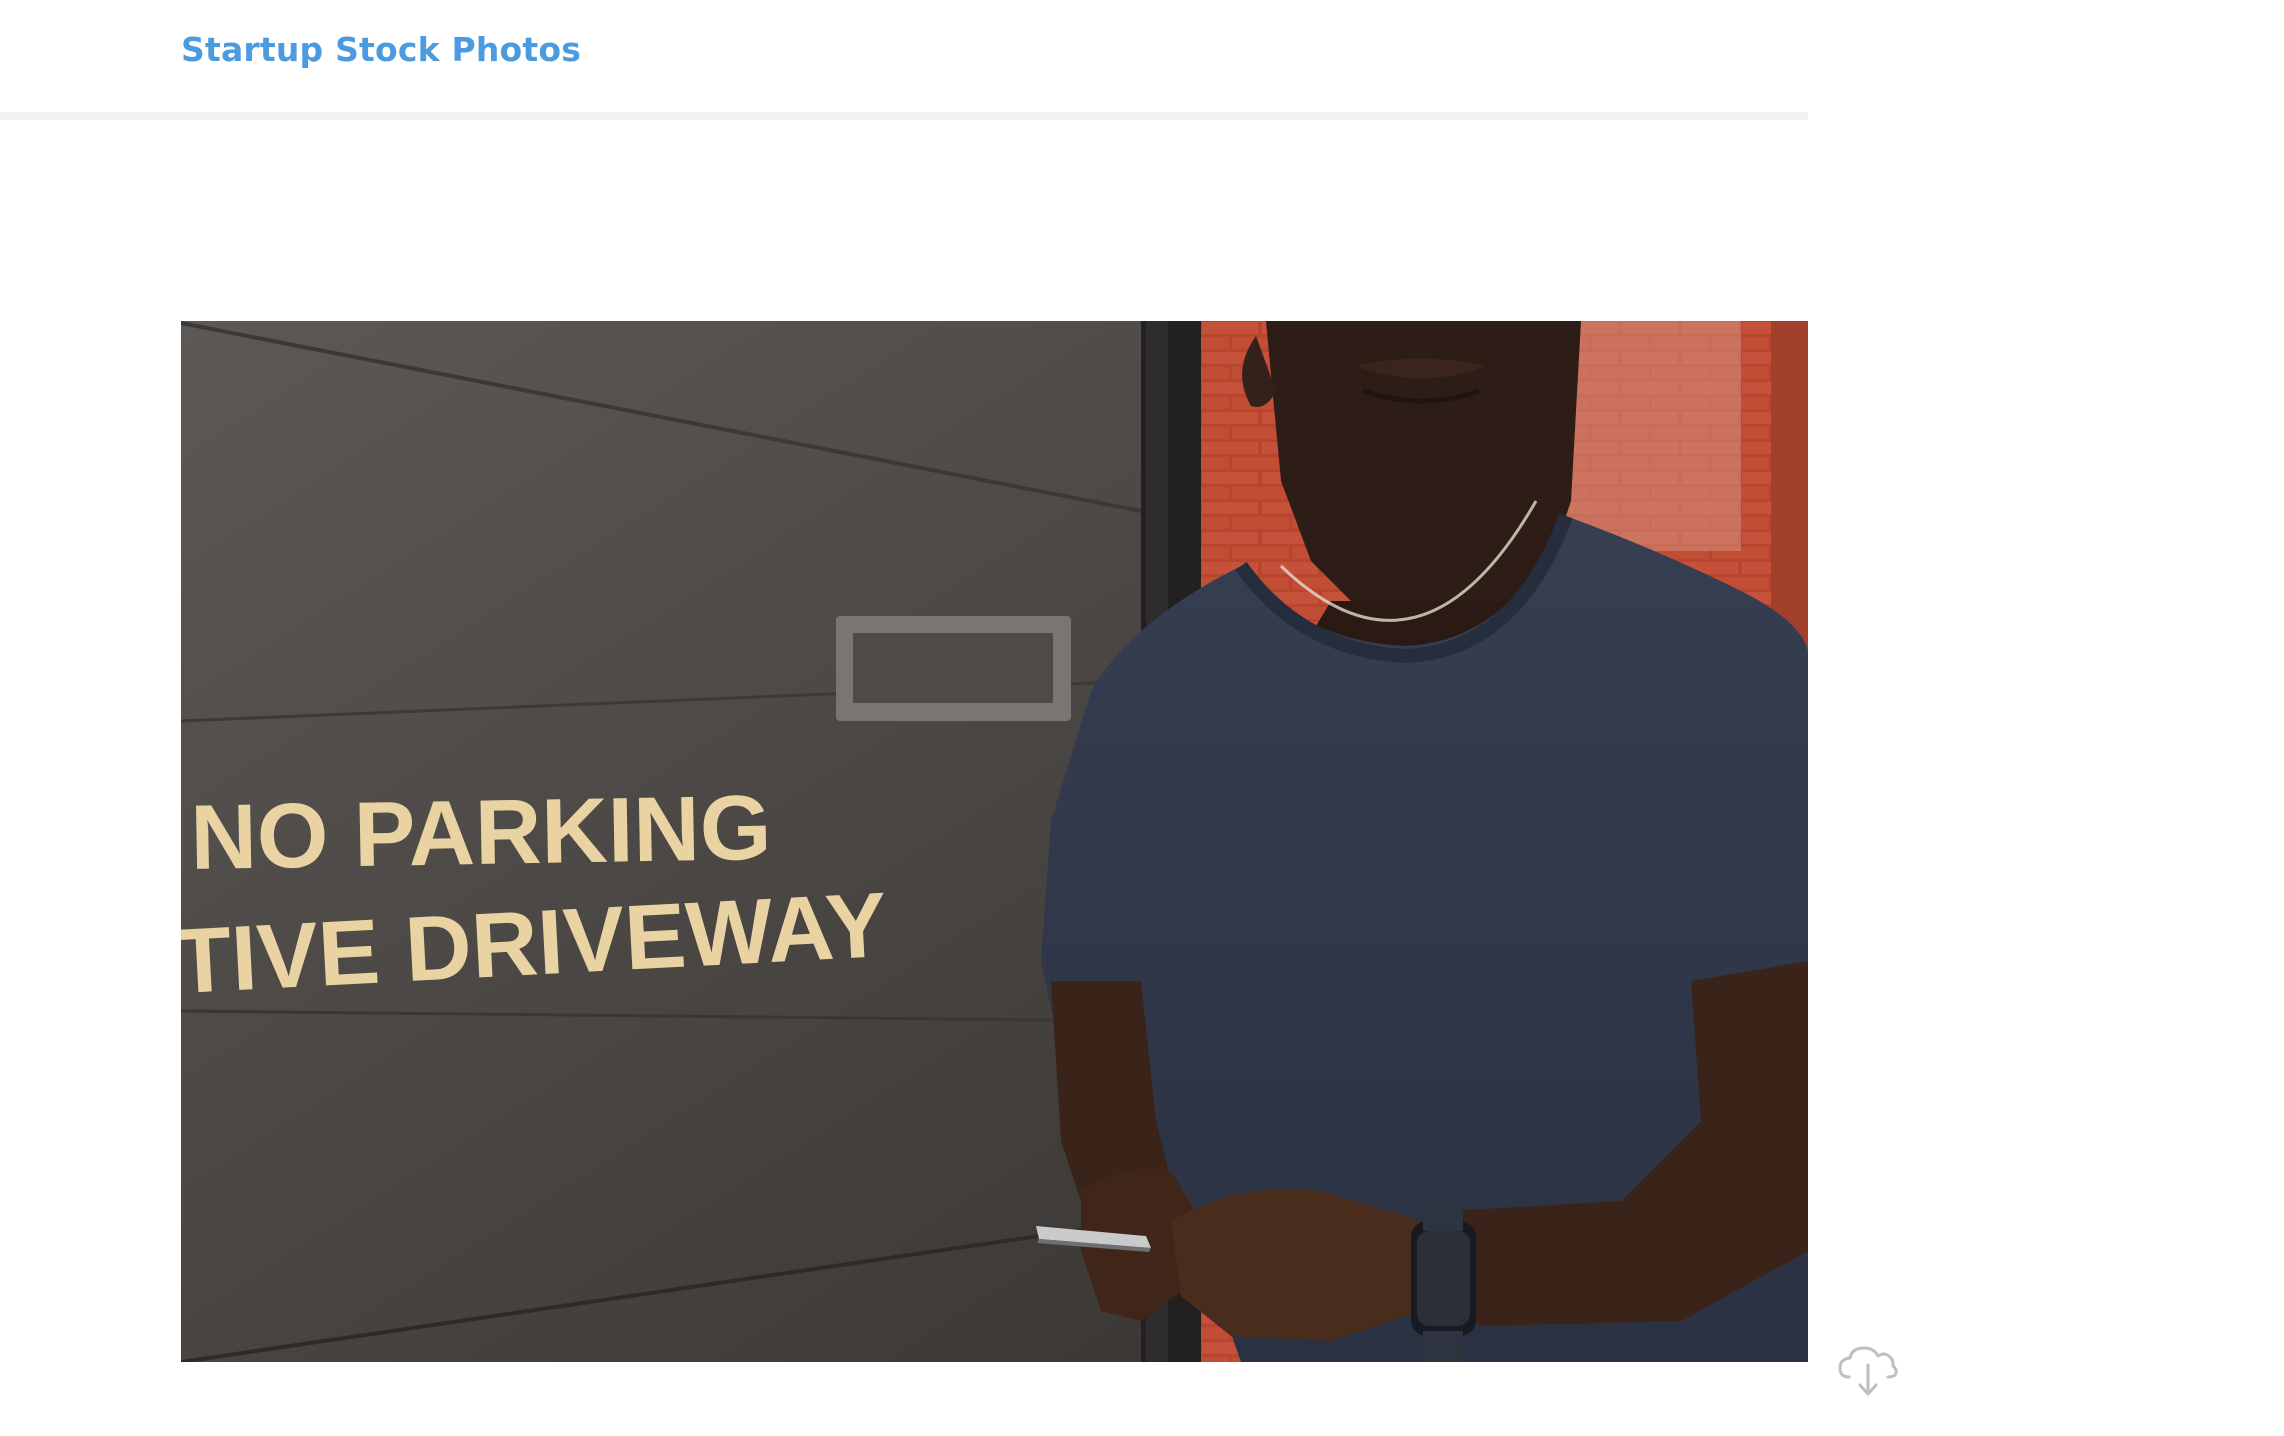  I want to click on site-title-link: Startup Stock Photos, so click(381, 49).